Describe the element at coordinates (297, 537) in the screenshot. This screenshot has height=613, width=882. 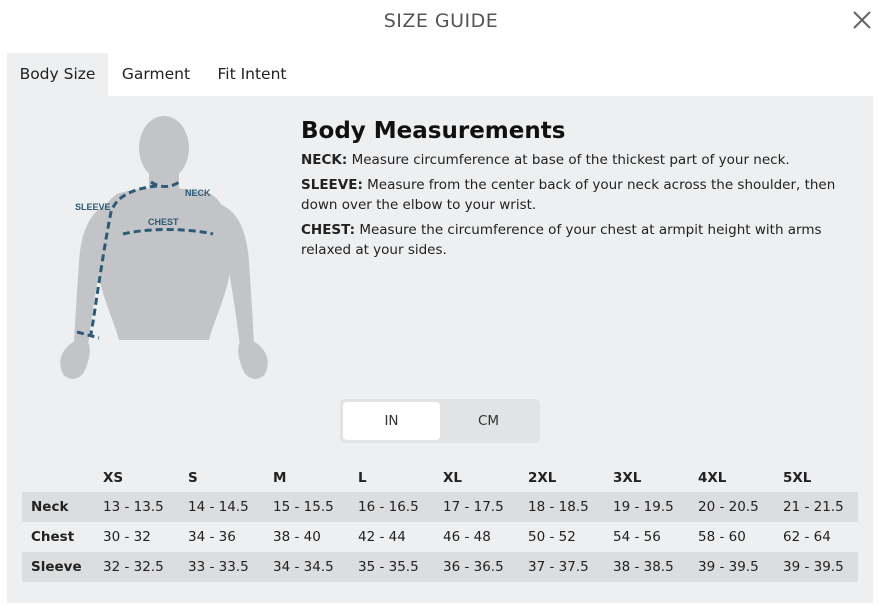
I see `table-cell: 38 - 40` at that location.